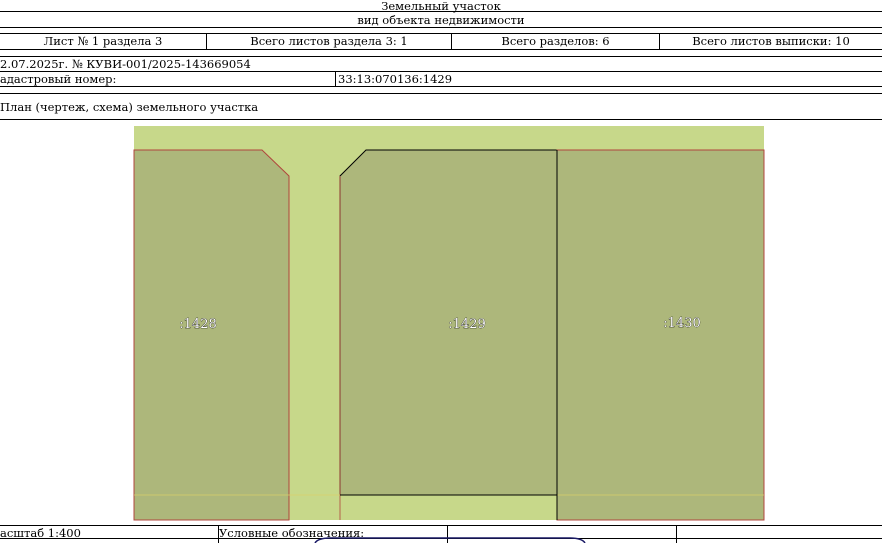 This screenshot has height=543, width=882. Describe the element at coordinates (450, 540) in the screenshot. I see `legend-symbol` at that location.